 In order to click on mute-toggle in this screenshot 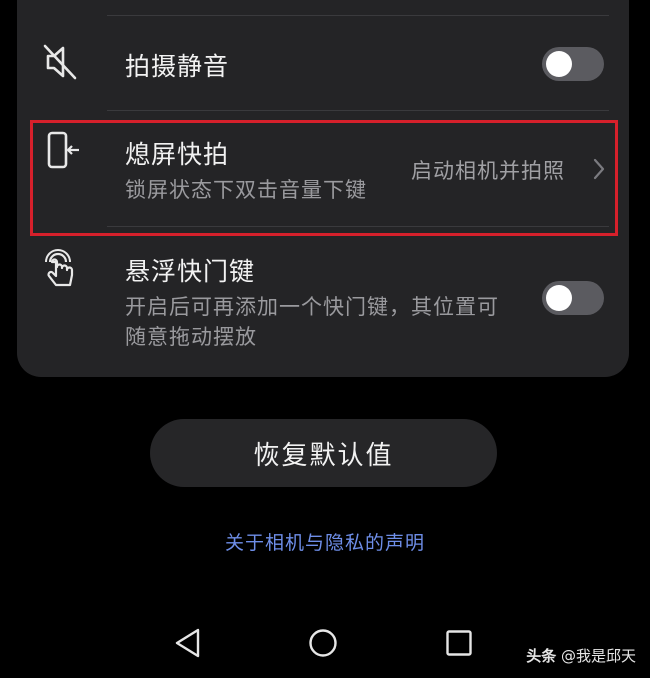, I will do `click(573, 64)`.